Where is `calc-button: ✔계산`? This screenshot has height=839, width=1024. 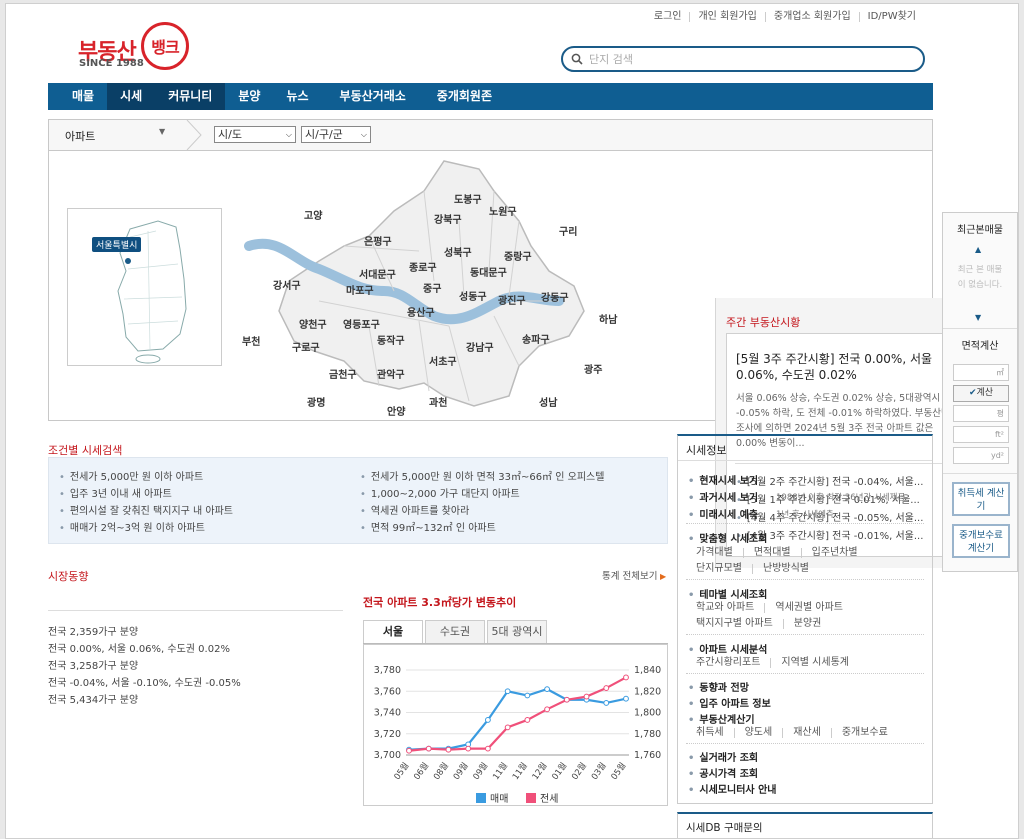
calc-button: ✔계산 is located at coordinates (981, 393).